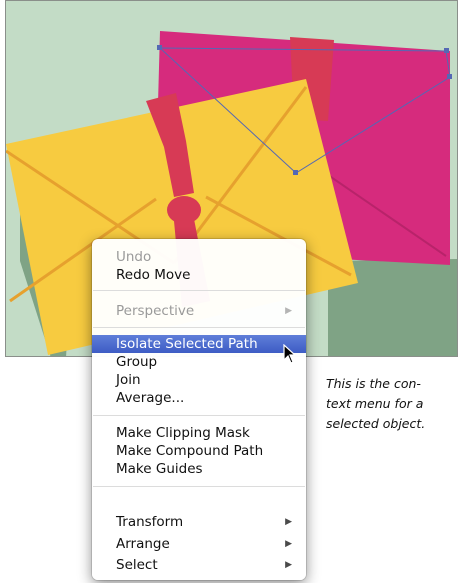  I want to click on caption-line: text menu for a, so click(375, 403).